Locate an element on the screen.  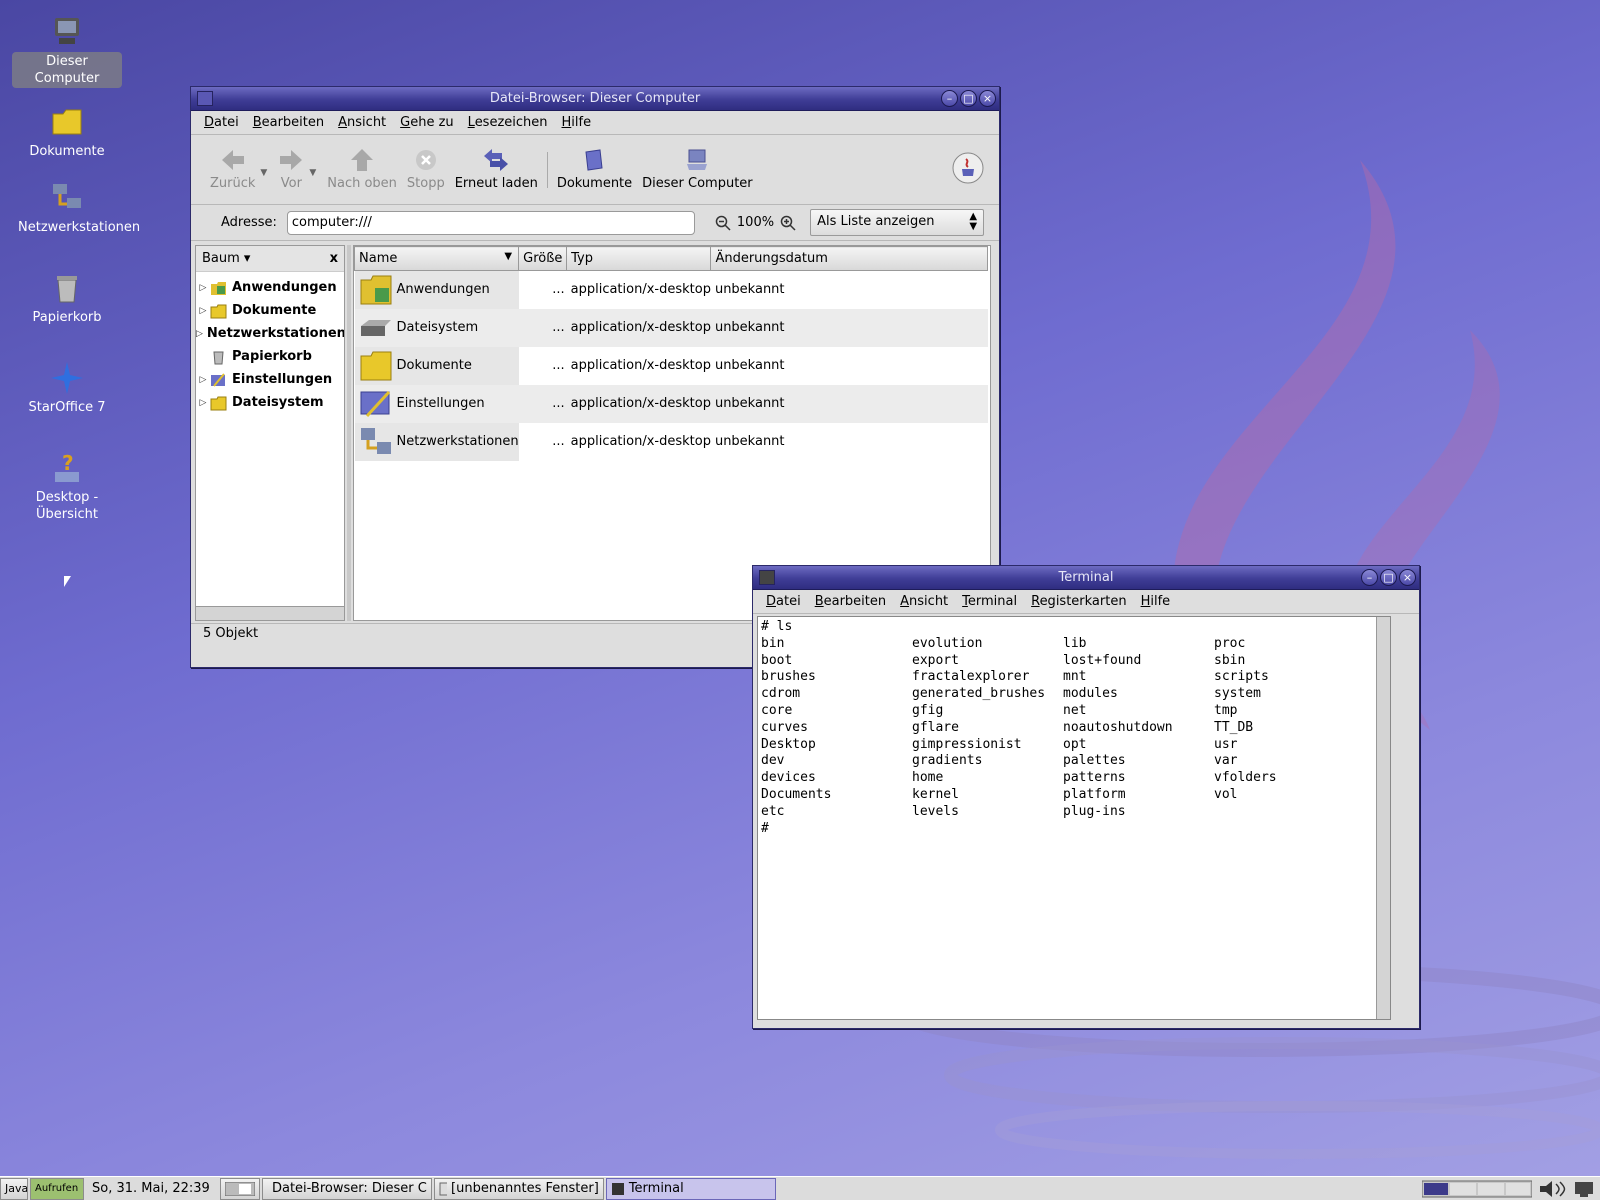
documents-button: Dokumente is located at coordinates (594, 169).